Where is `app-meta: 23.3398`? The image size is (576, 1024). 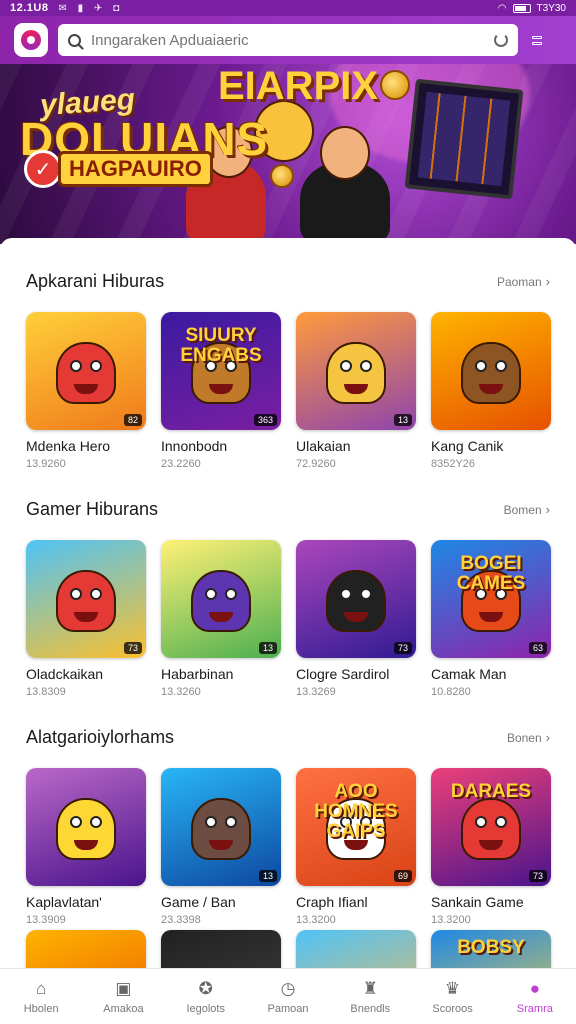 app-meta: 23.3398 is located at coordinates (181, 920).